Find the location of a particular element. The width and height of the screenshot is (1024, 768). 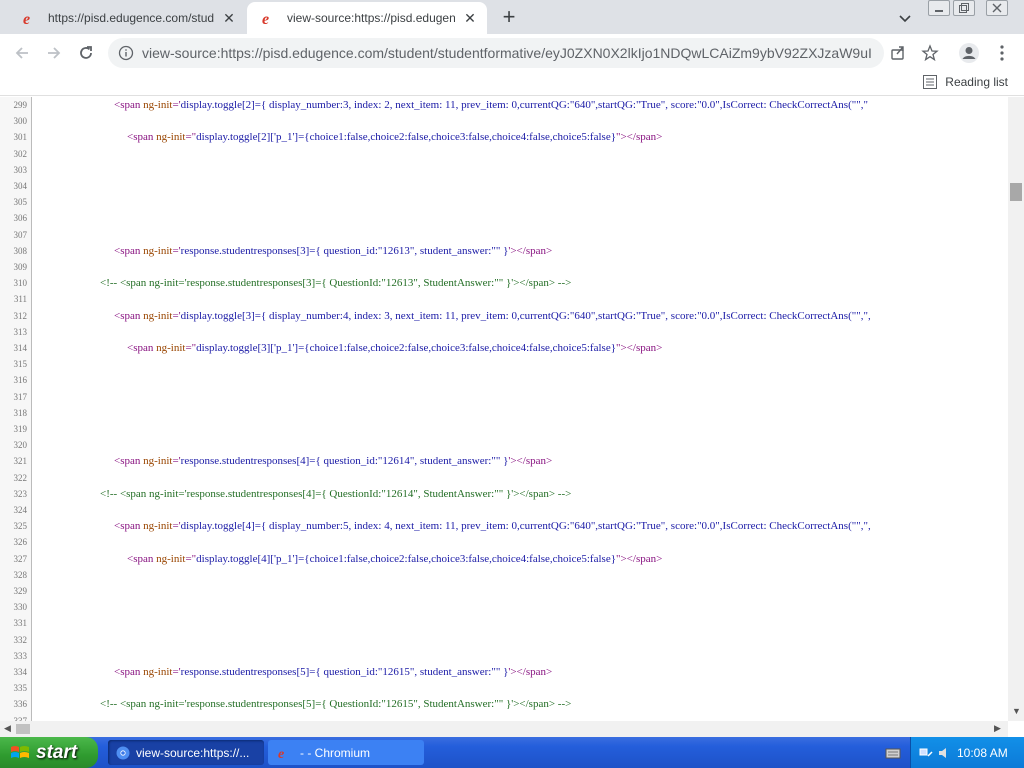

reload-button is located at coordinates (86, 53).